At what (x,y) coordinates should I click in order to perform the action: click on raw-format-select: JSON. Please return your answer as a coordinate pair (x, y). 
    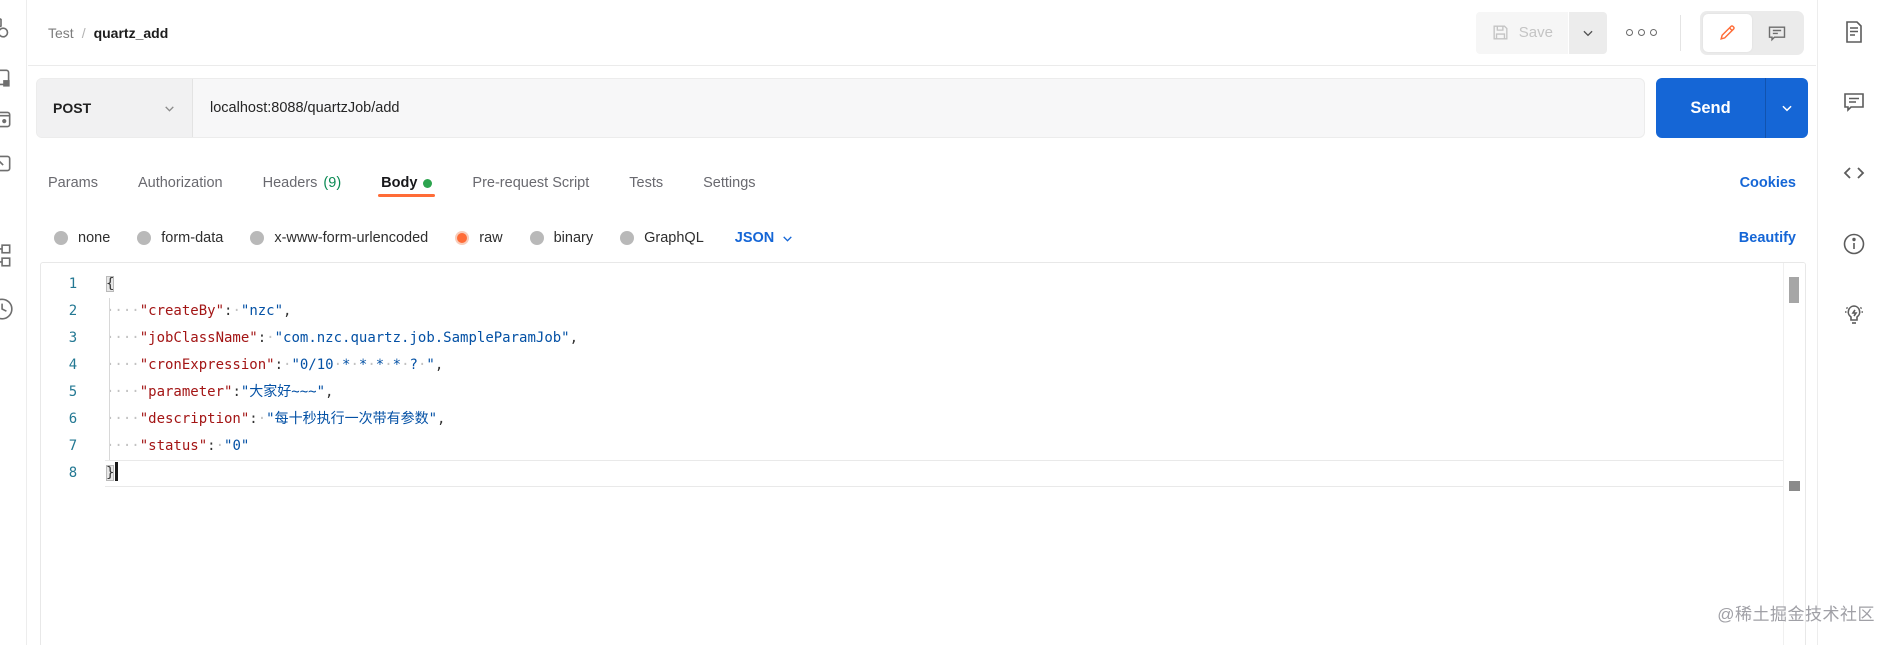
    Looking at the image, I should click on (765, 238).